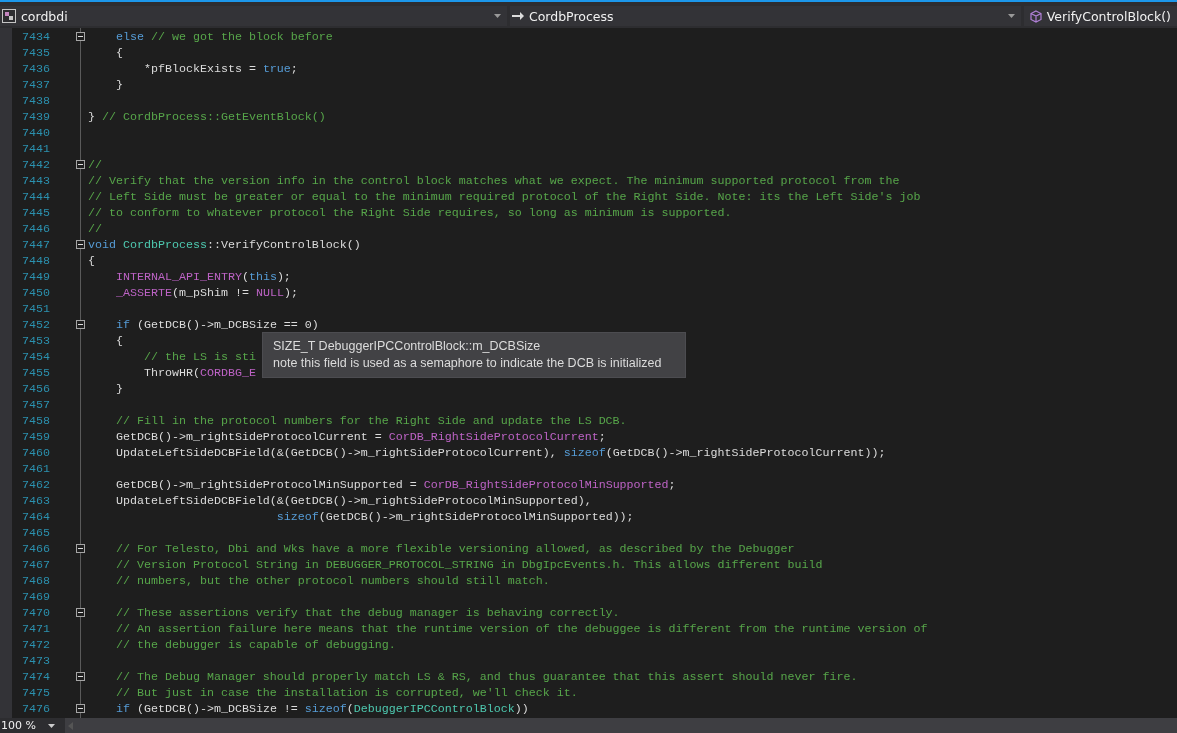  I want to click on code-line: if (GetDCB()->m_DCBSize == 0), so click(216, 324).